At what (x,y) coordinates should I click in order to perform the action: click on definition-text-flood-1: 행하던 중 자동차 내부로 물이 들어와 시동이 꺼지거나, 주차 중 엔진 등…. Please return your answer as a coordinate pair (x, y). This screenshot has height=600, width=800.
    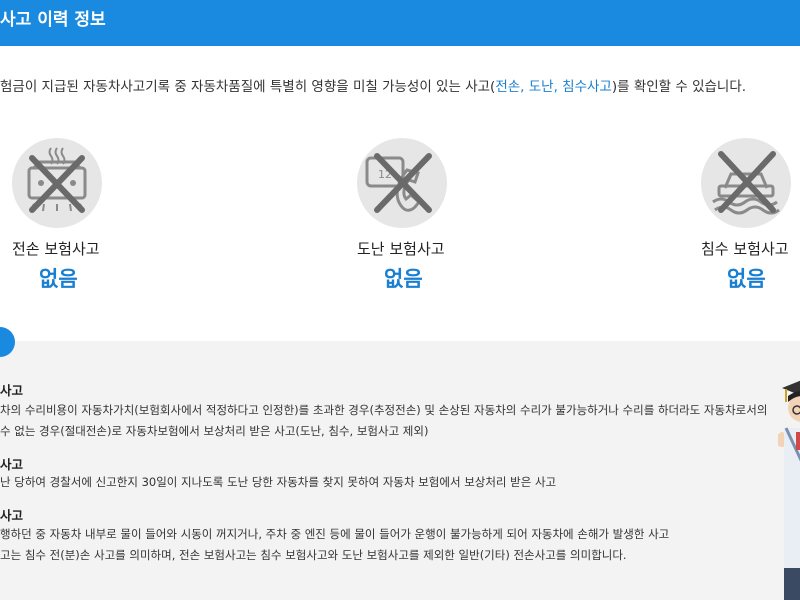
    Looking at the image, I should click on (335, 534).